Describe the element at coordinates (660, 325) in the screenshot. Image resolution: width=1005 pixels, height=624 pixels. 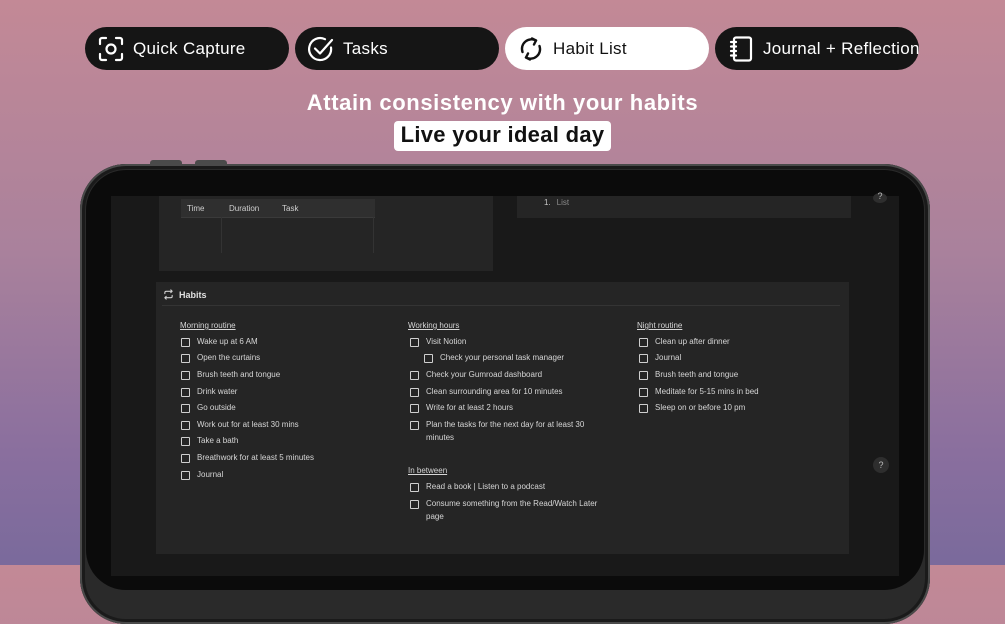
I see `night-routine-heading: Night routine` at that location.